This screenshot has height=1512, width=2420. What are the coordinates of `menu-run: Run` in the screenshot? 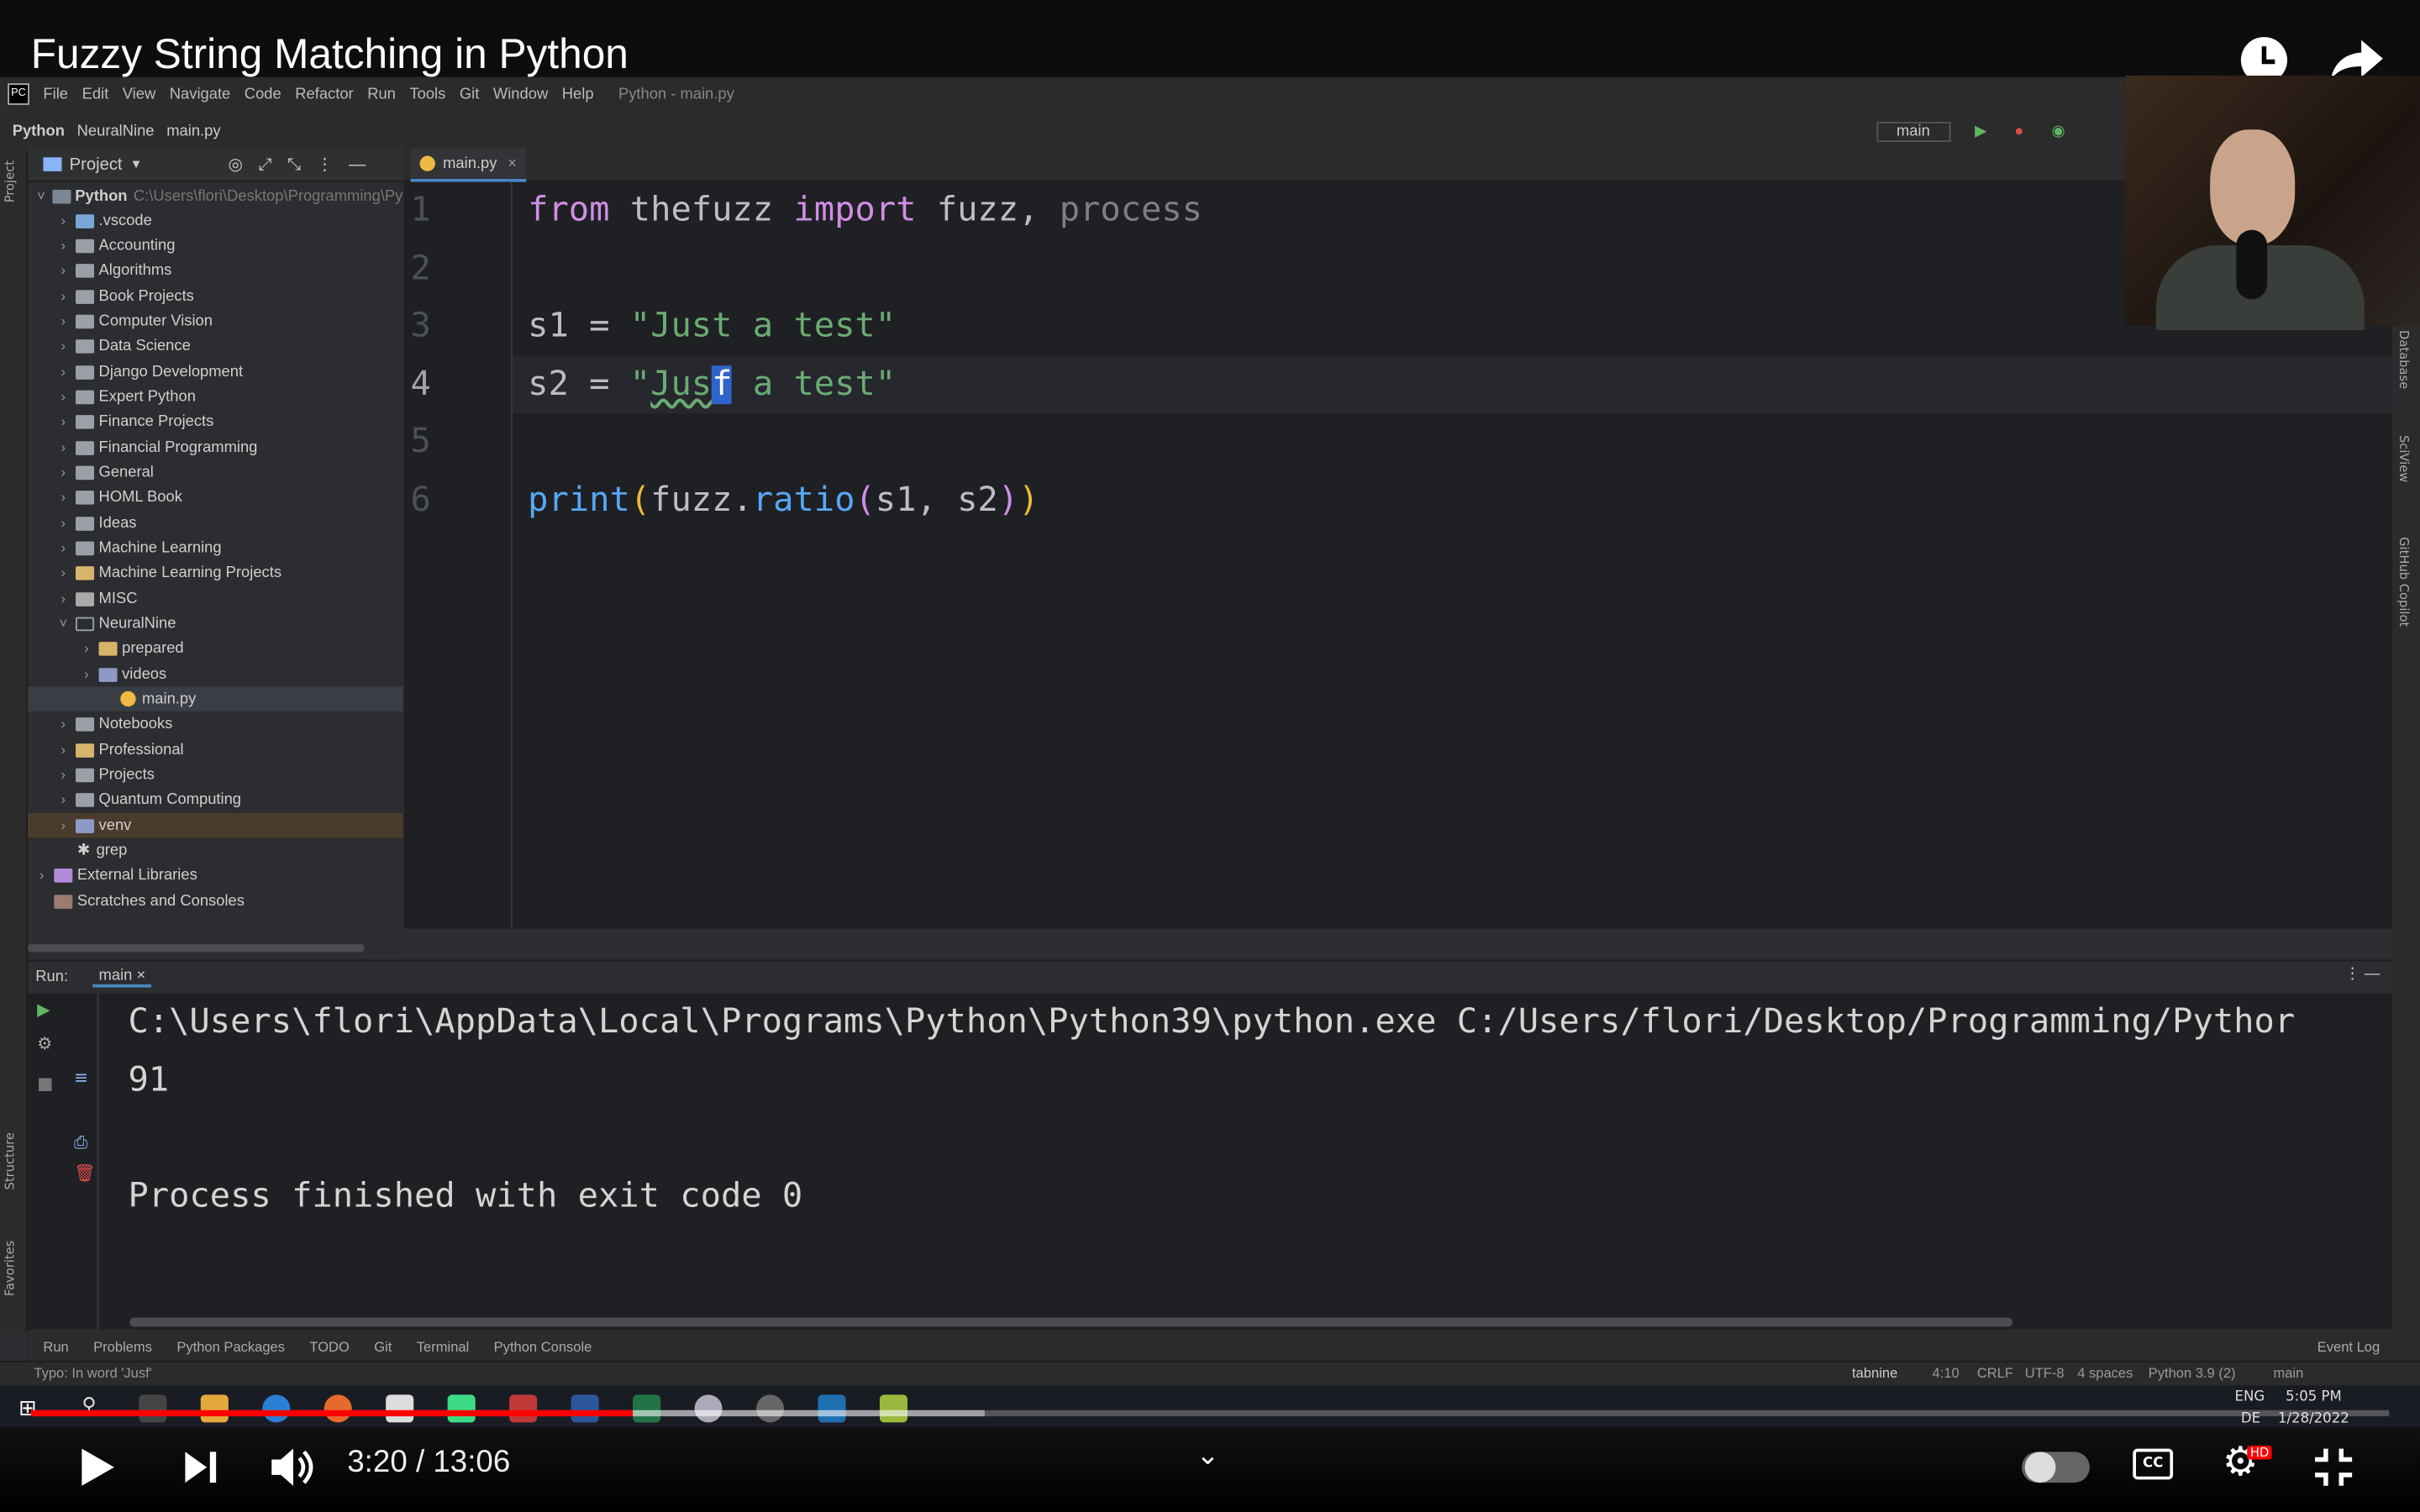 It's located at (382, 94).